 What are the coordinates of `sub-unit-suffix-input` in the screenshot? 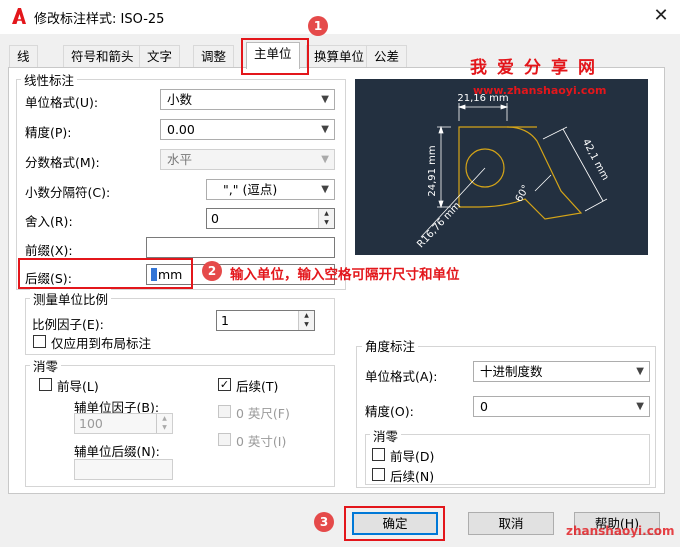 It's located at (123, 469).